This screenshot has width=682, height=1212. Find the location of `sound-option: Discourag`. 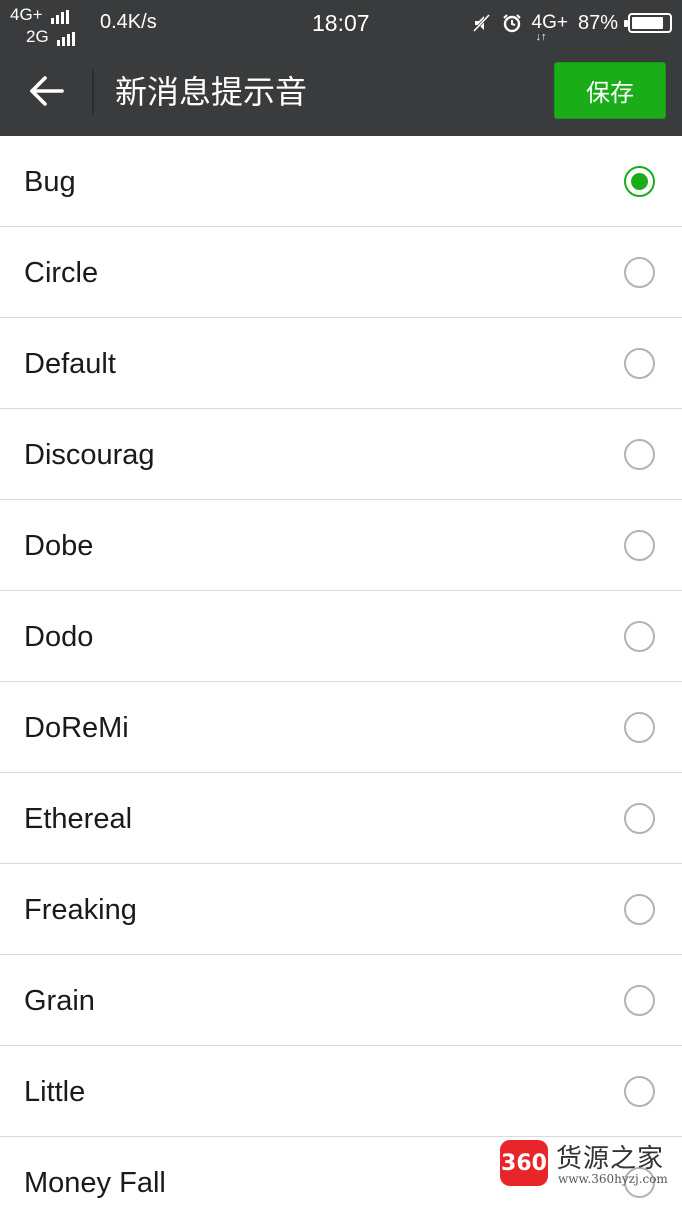

sound-option: Discourag is located at coordinates (341, 454).